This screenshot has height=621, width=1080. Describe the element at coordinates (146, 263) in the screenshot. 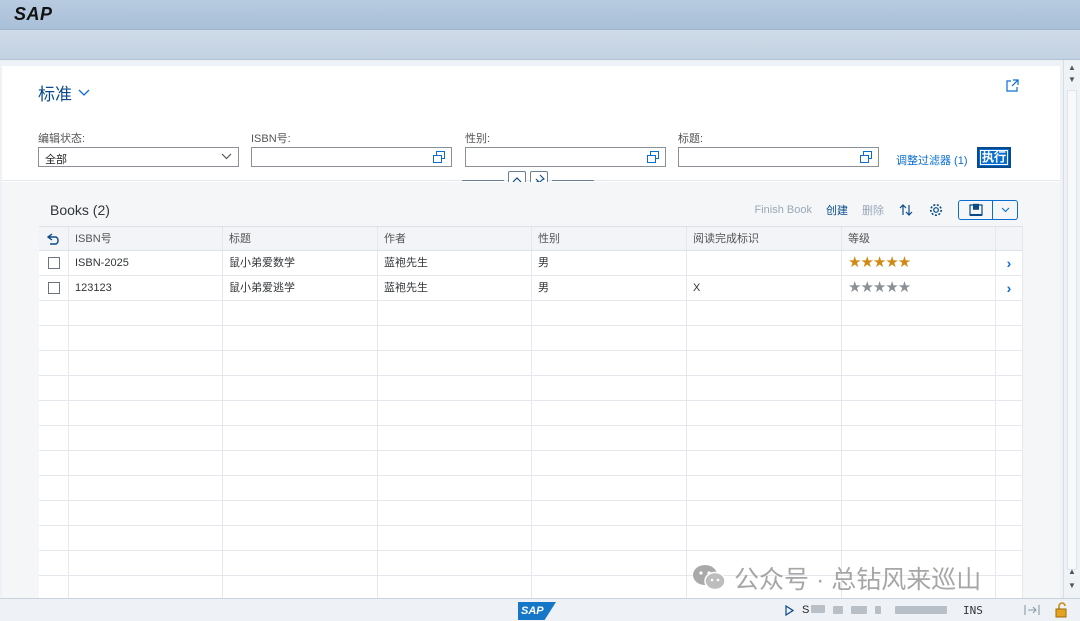

I see `cell-isbn: ISBN-2025` at that location.